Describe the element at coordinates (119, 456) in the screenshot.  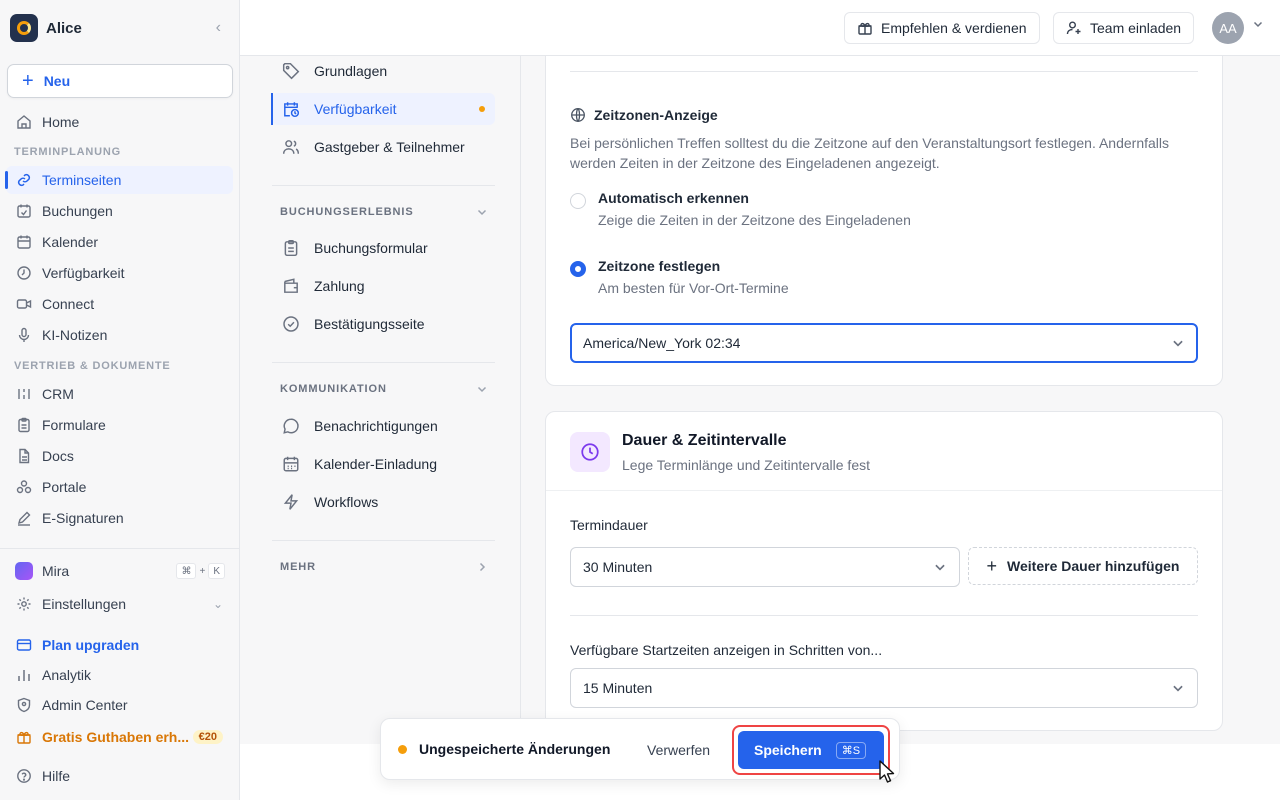
I see `sidebar-item-docs: Docs` at that location.